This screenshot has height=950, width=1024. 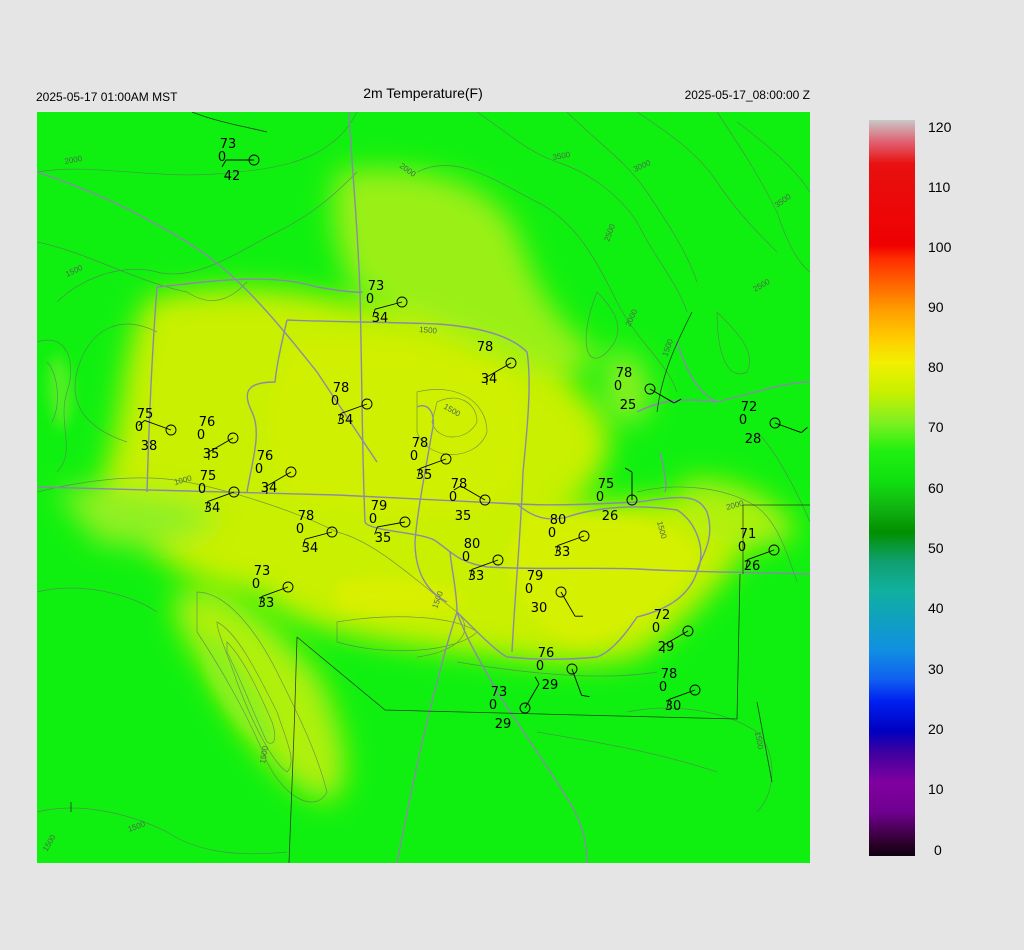 What do you see at coordinates (936, 307) in the screenshot?
I see `colorbar-tick: 90` at bounding box center [936, 307].